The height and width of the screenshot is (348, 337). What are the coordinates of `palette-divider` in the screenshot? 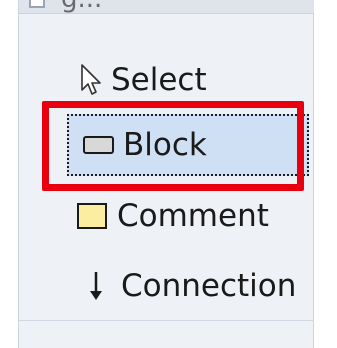 It's located at (167, 320).